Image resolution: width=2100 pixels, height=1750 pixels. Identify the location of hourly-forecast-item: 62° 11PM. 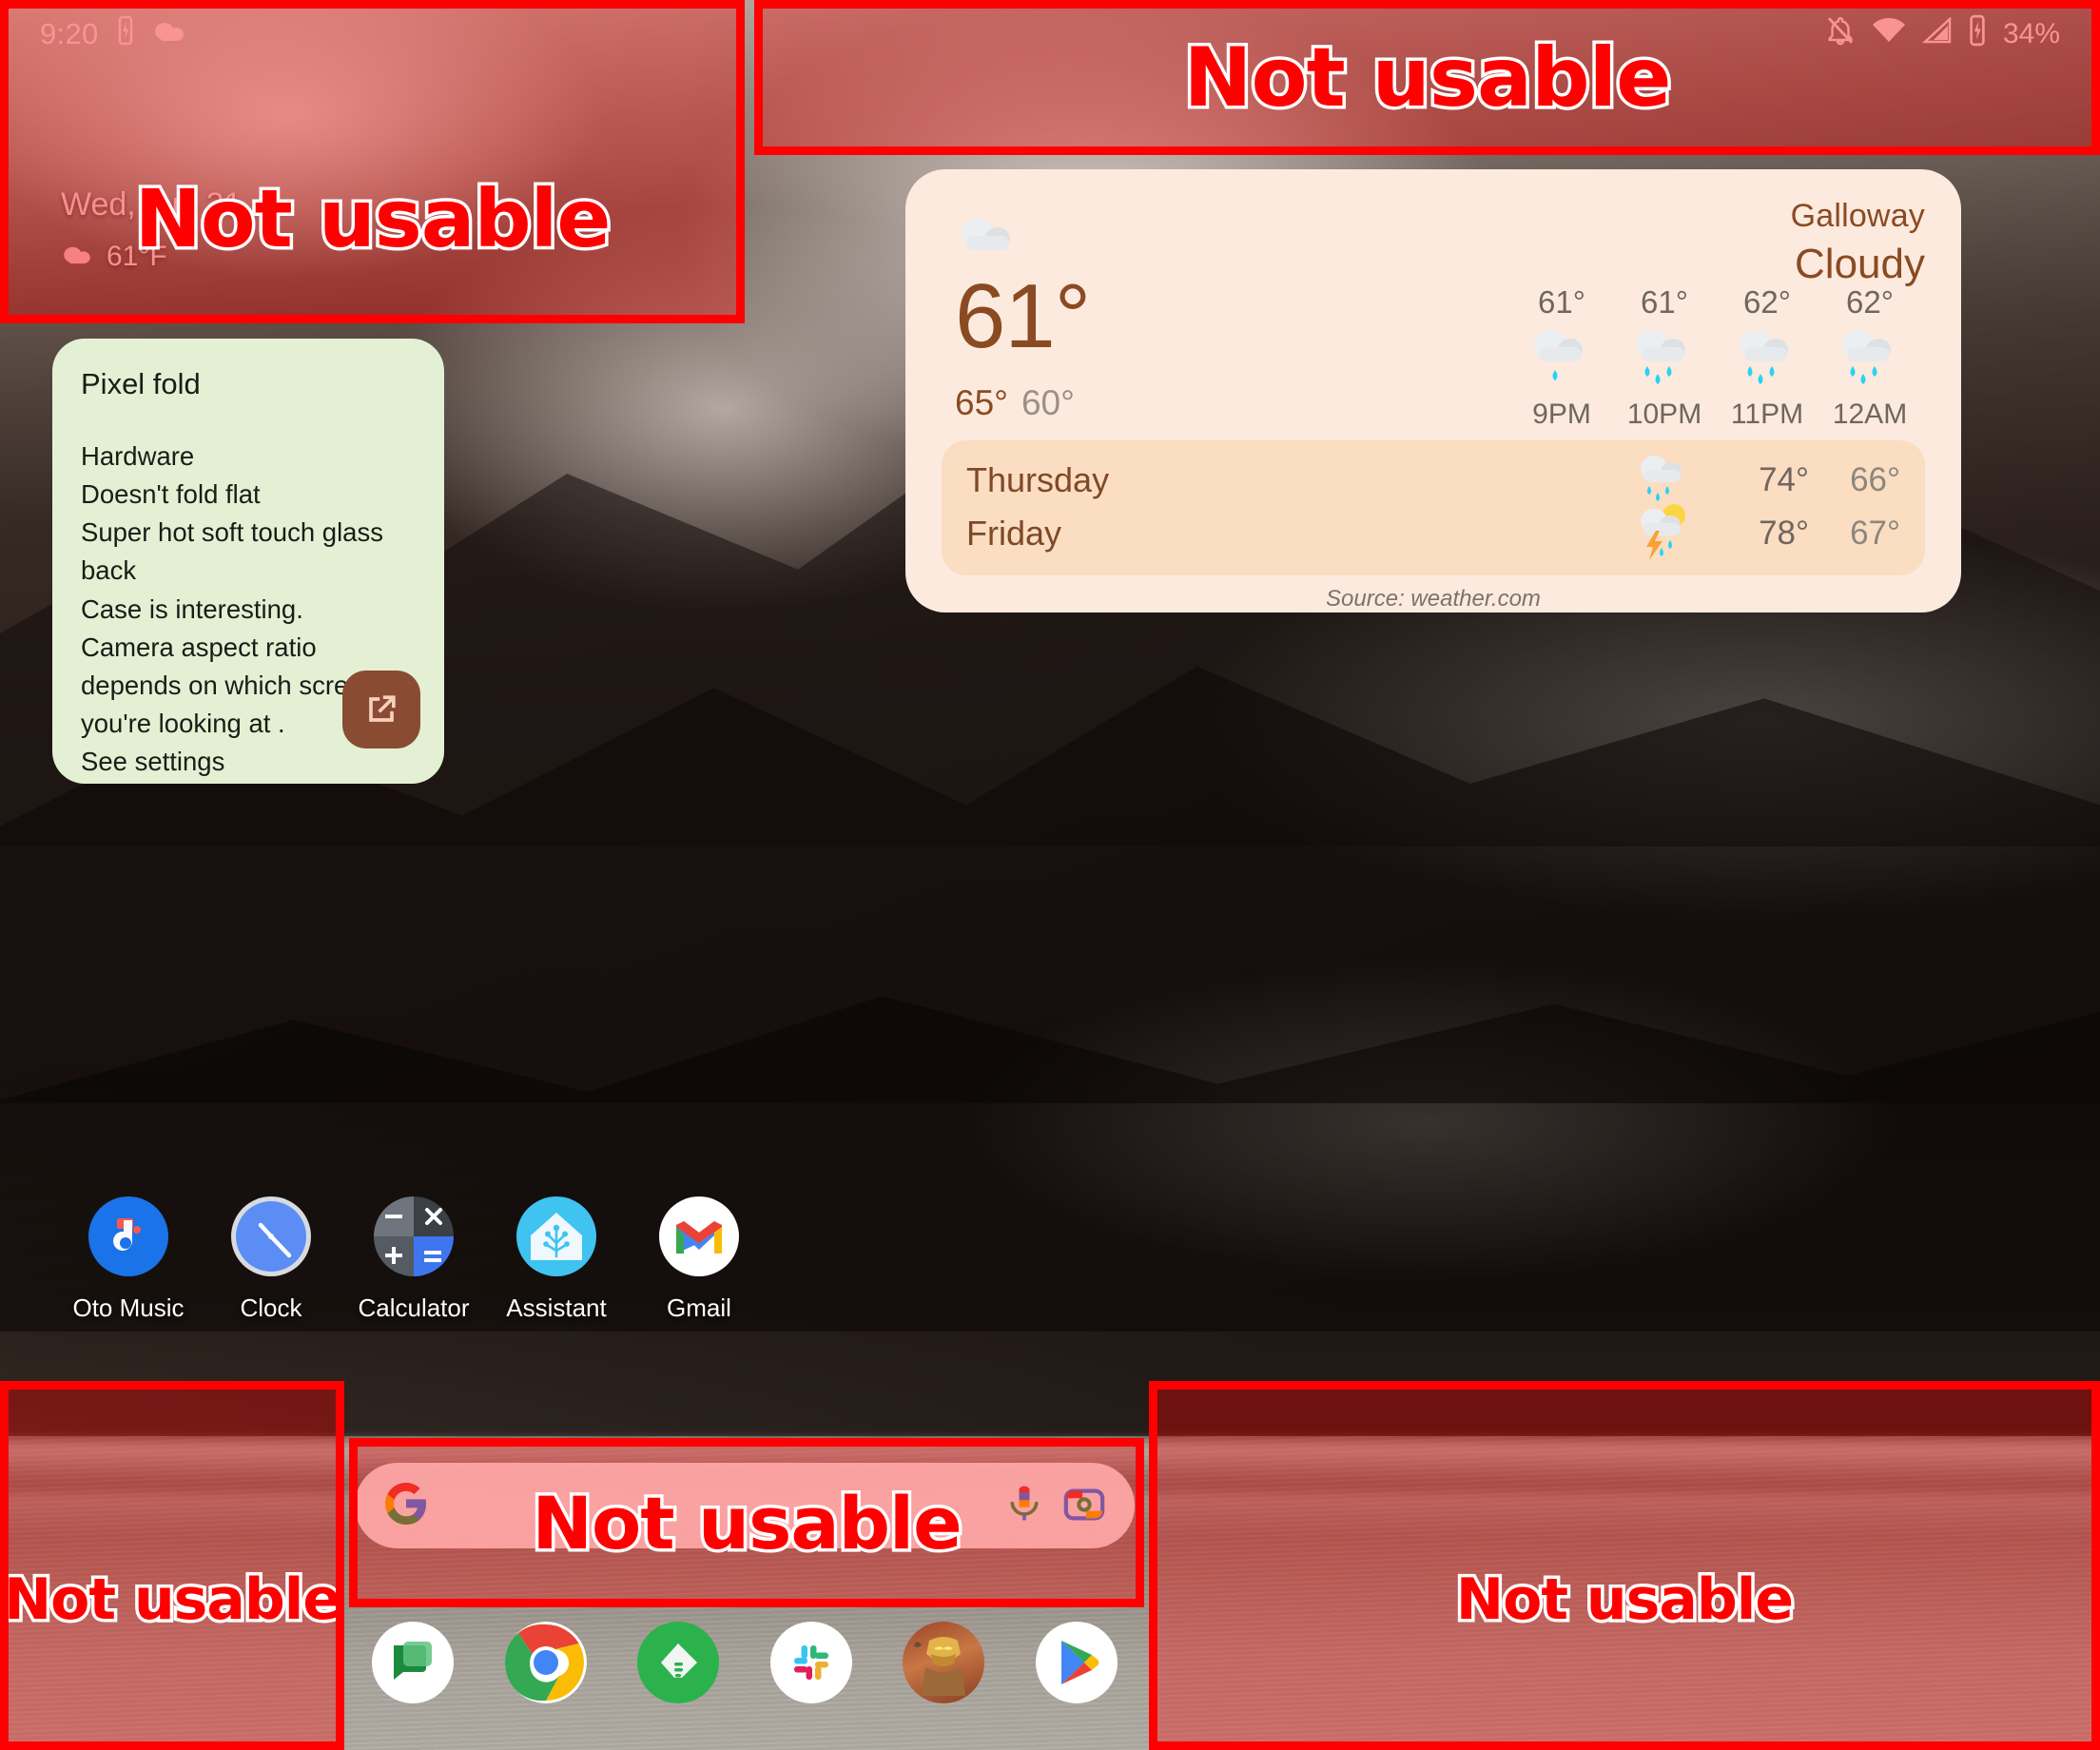
(1767, 357).